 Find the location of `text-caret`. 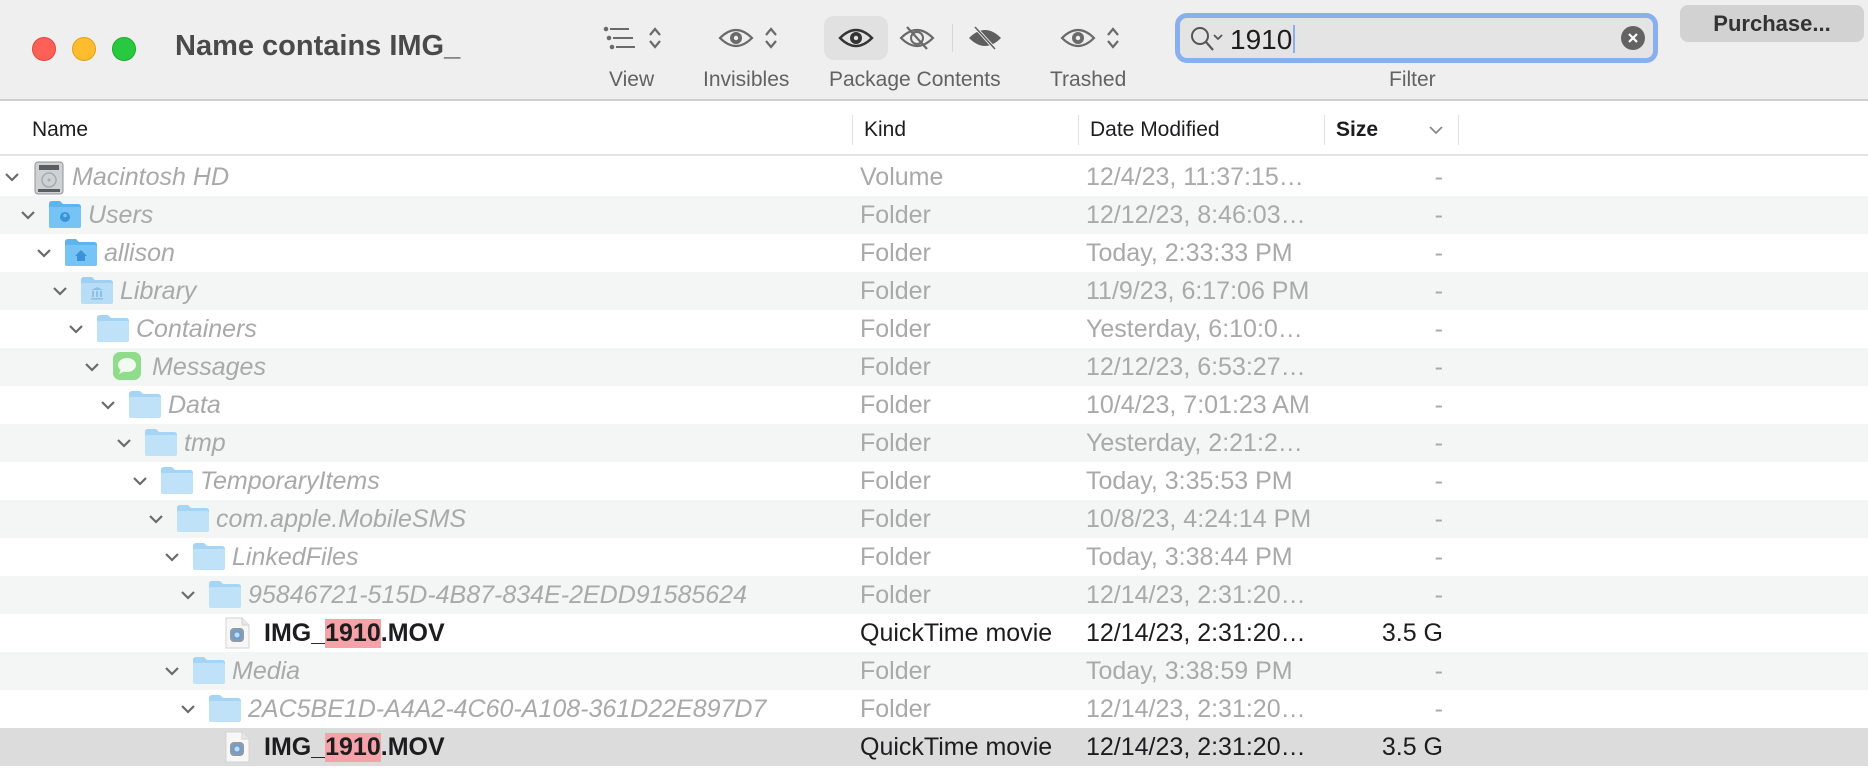

text-caret is located at coordinates (1294, 39).